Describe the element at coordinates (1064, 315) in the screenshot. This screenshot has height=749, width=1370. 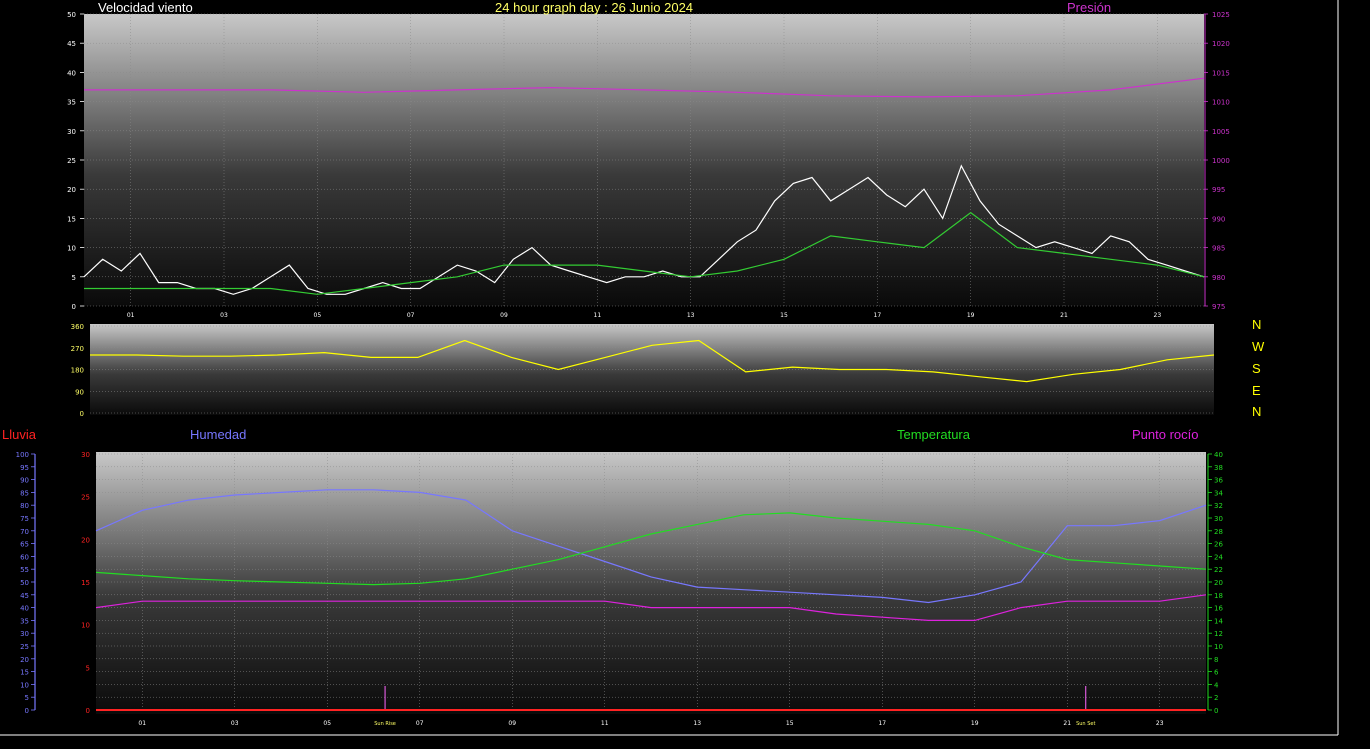
I see `wind-x-tick: 21` at that location.